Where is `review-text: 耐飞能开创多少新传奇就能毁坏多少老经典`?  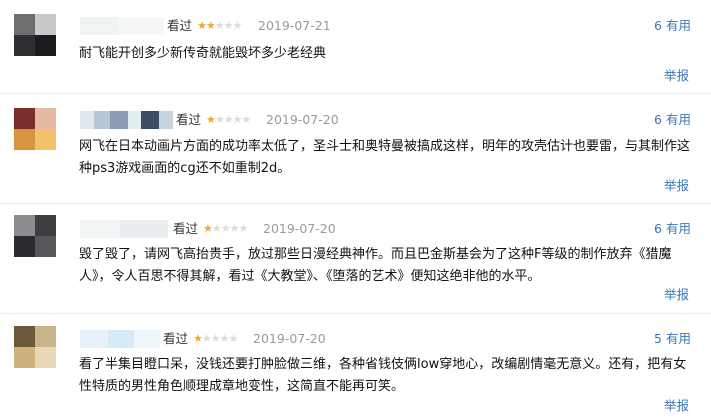 review-text: 耐飞能开创多少新传奇就能毁坏多少老经典 is located at coordinates (203, 53).